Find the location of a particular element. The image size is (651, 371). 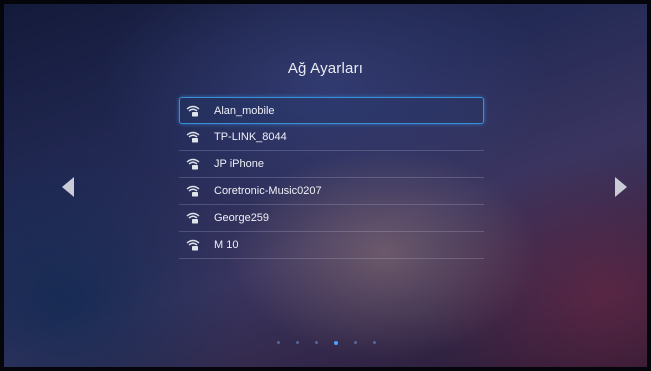

chevron-left-icon is located at coordinates (68, 187).